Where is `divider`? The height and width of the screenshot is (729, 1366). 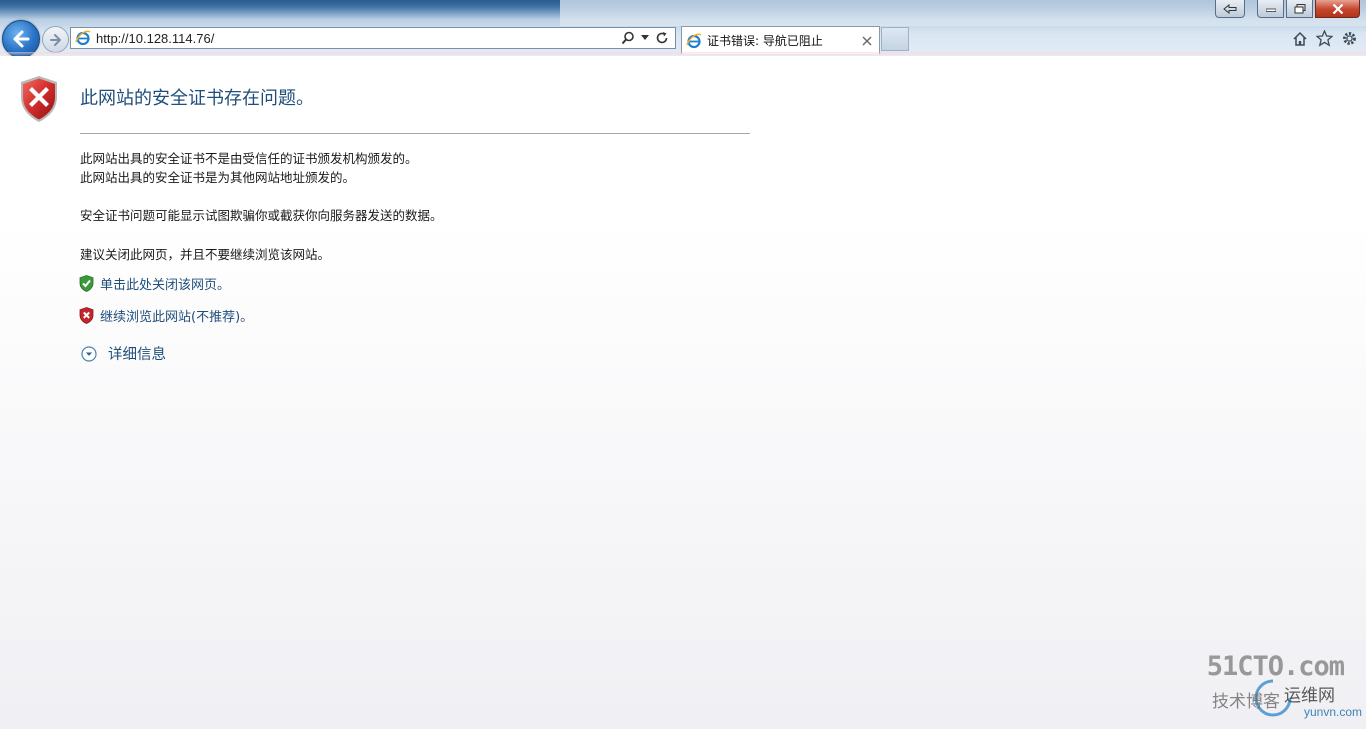
divider is located at coordinates (415, 133).